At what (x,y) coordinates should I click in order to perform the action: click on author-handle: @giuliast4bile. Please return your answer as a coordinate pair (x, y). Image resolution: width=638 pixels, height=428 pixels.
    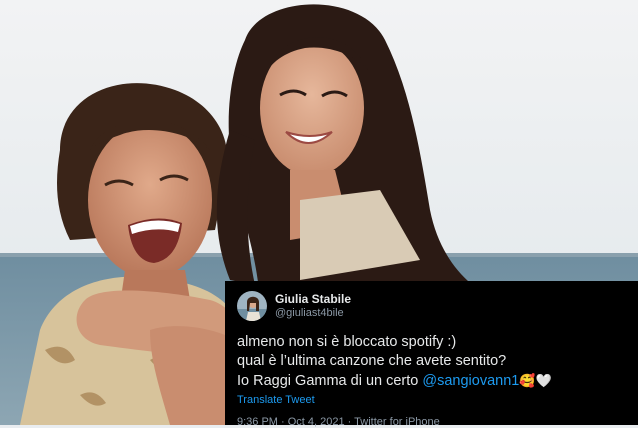
    Looking at the image, I should click on (313, 313).